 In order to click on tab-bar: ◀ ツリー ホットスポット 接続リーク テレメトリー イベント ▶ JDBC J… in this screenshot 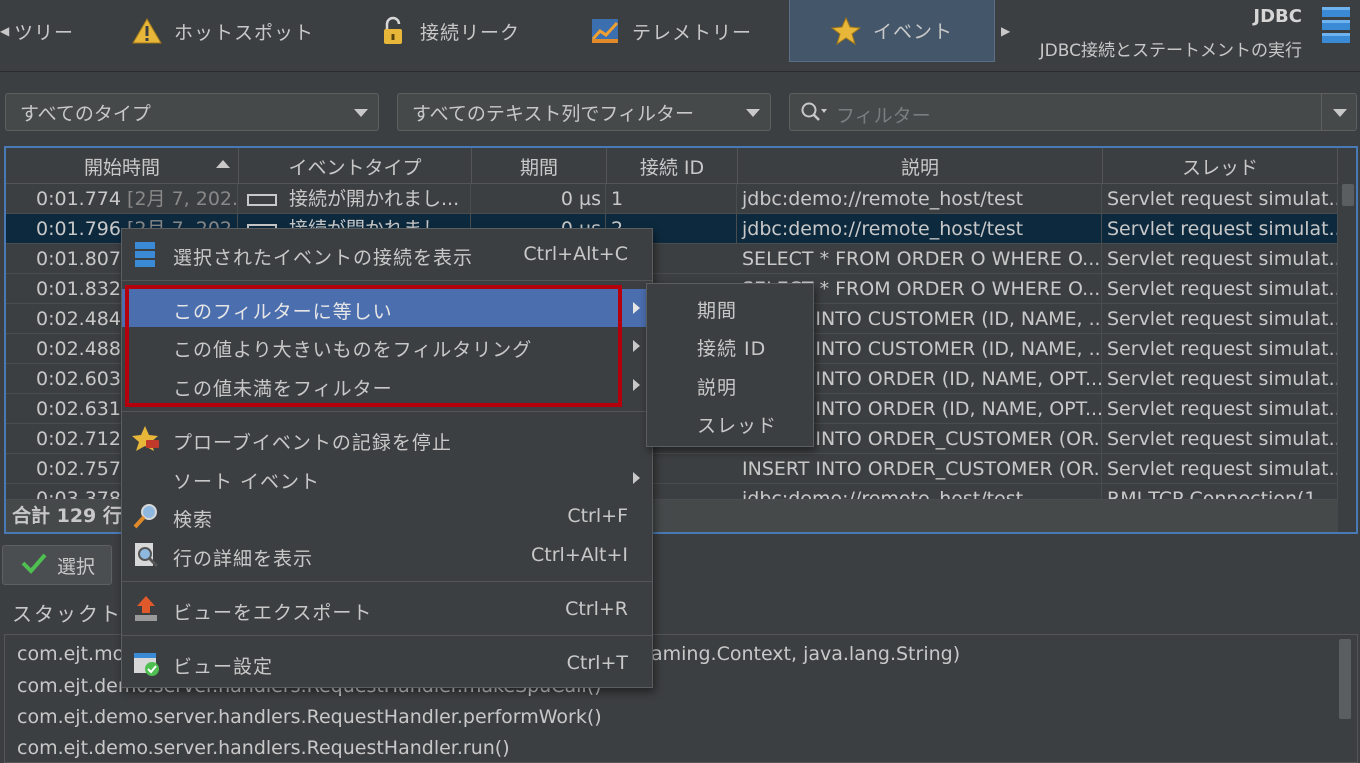, I will do `click(680, 36)`.